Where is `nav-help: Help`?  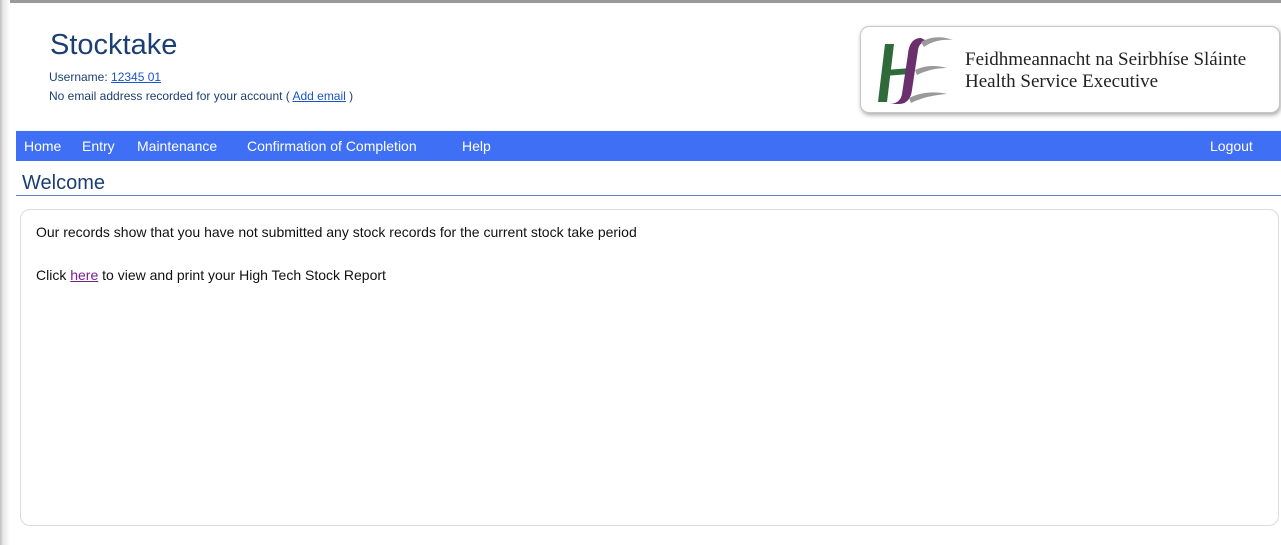 nav-help: Help is located at coordinates (476, 146).